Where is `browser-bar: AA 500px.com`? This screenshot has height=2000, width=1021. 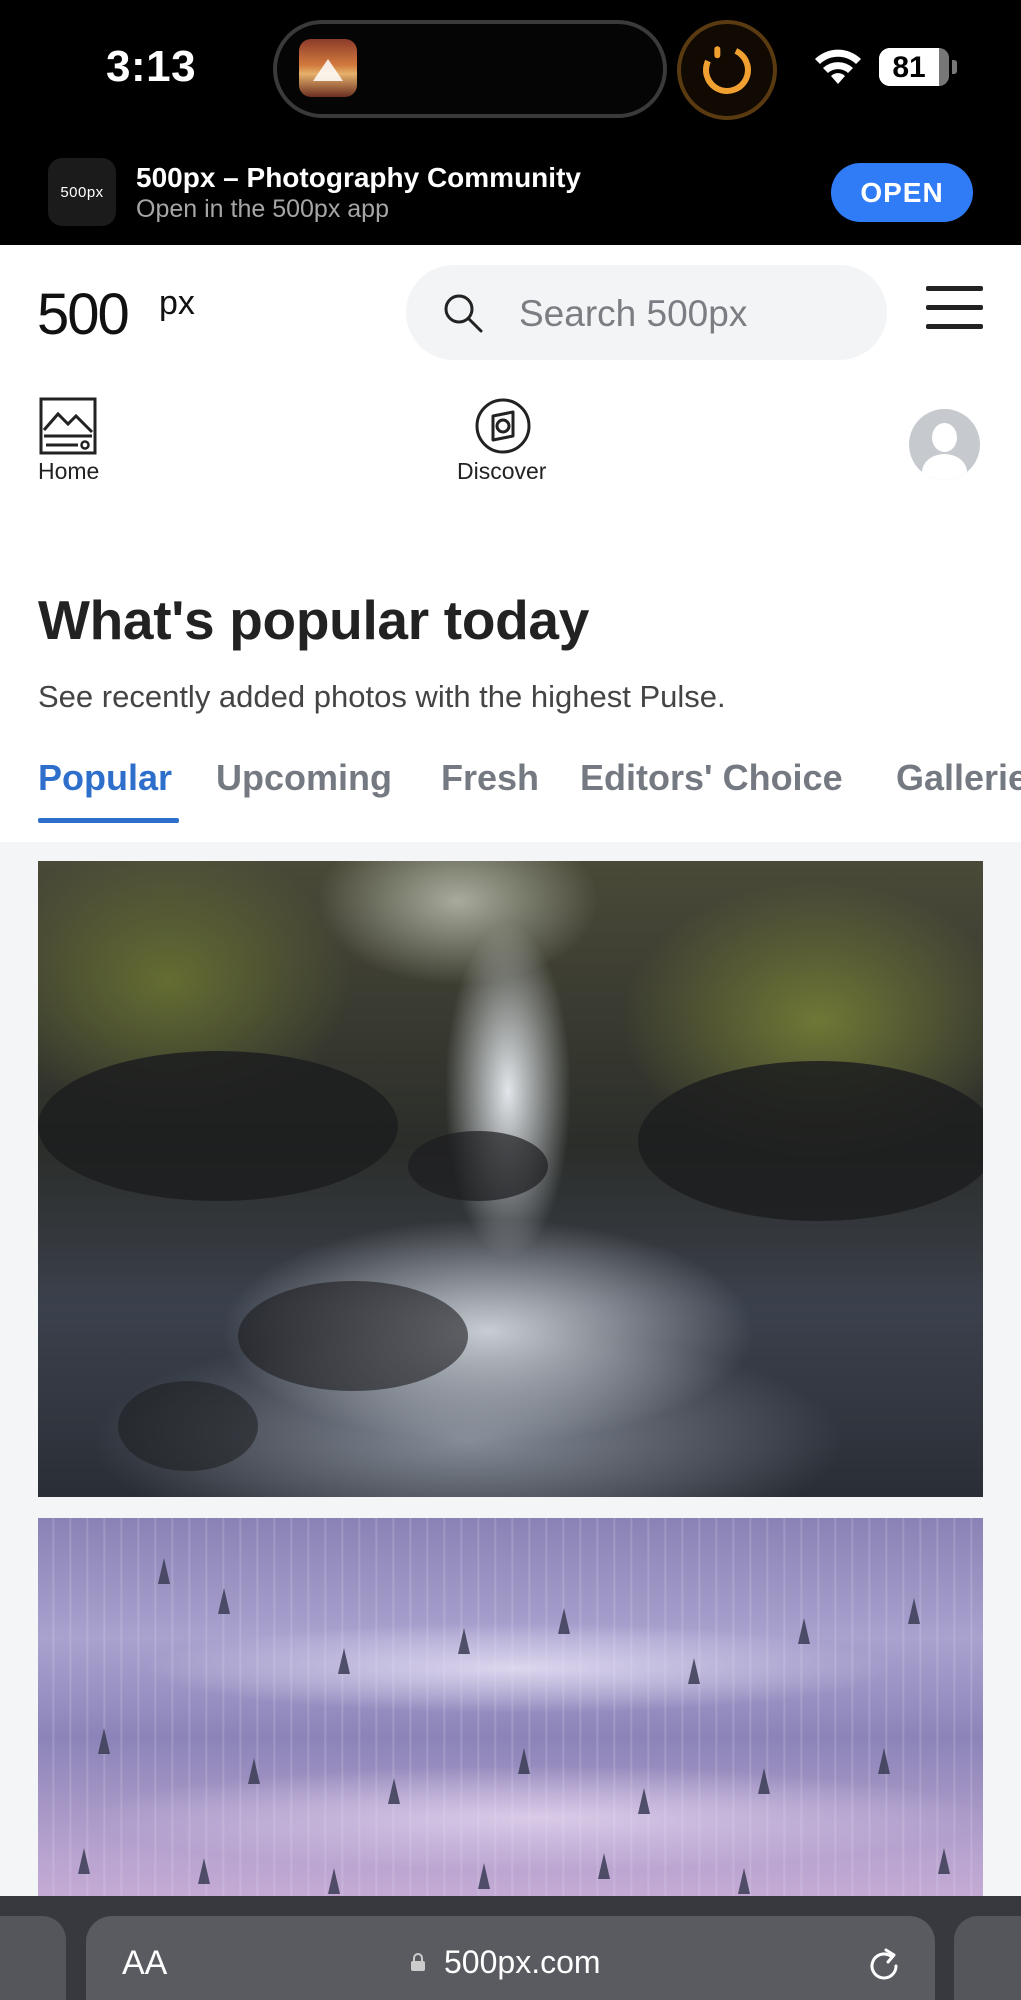 browser-bar: AA 500px.com is located at coordinates (510, 1948).